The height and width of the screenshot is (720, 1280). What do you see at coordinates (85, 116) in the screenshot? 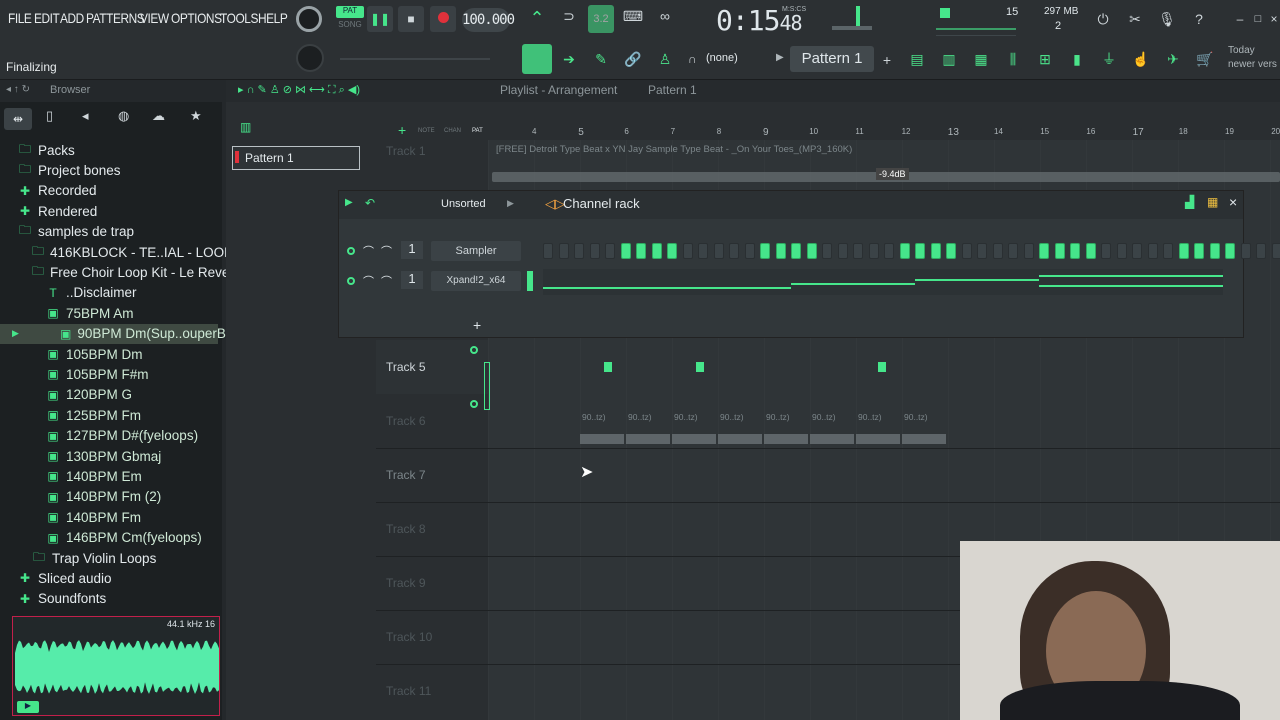
I see `browser-speaker-icon: ◂` at bounding box center [85, 116].